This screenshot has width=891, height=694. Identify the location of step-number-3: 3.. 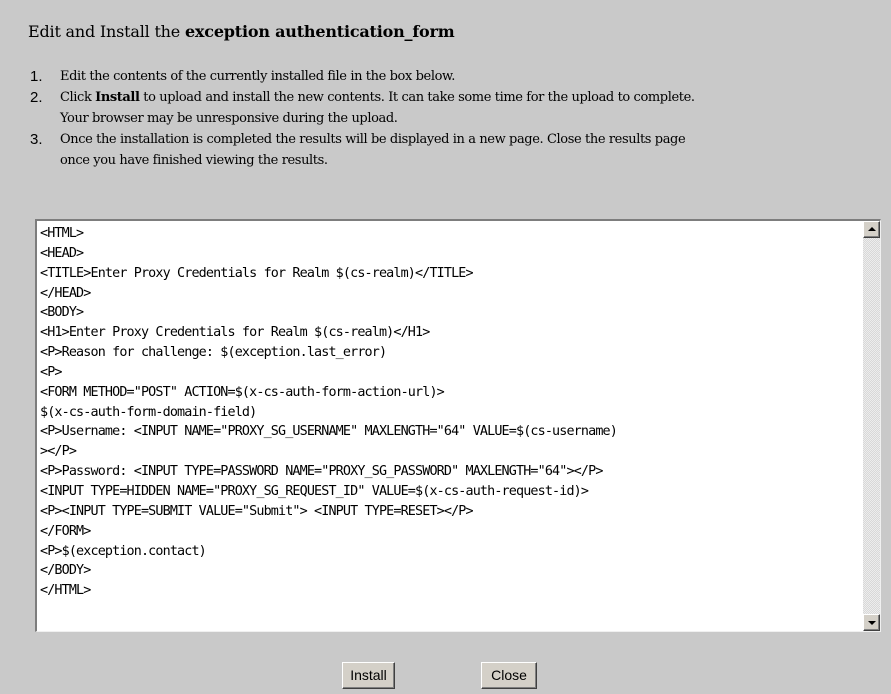
(36, 139).